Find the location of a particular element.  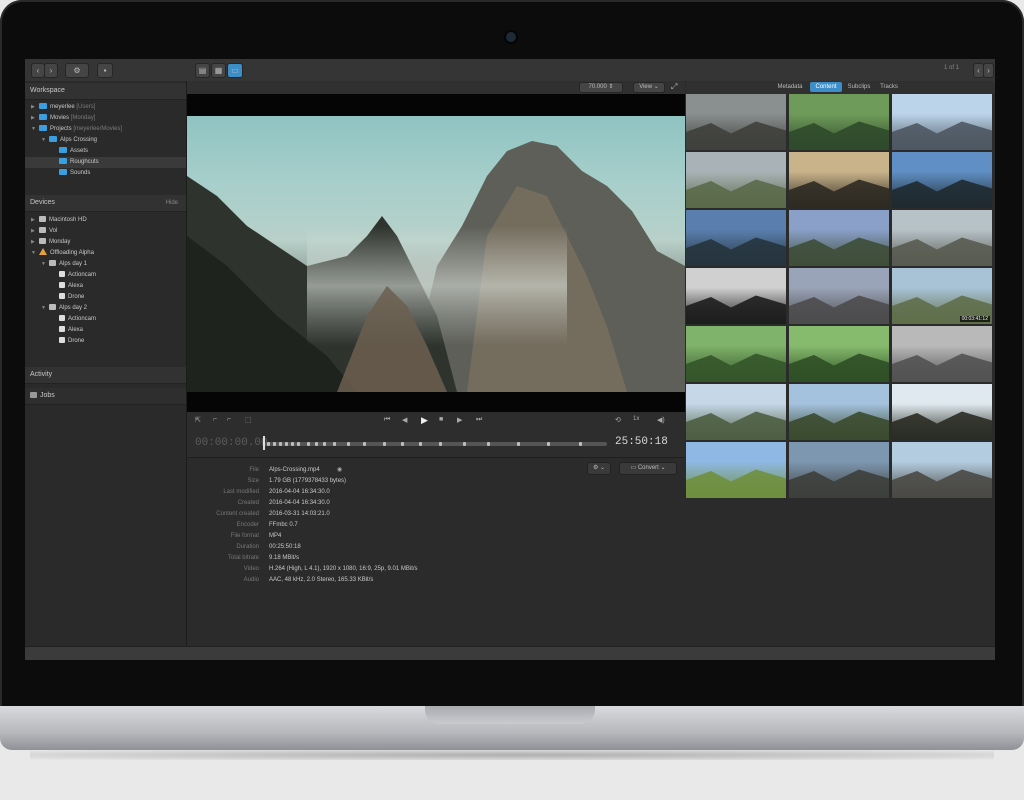

loop-icon: ⟲ is located at coordinates (618, 420).